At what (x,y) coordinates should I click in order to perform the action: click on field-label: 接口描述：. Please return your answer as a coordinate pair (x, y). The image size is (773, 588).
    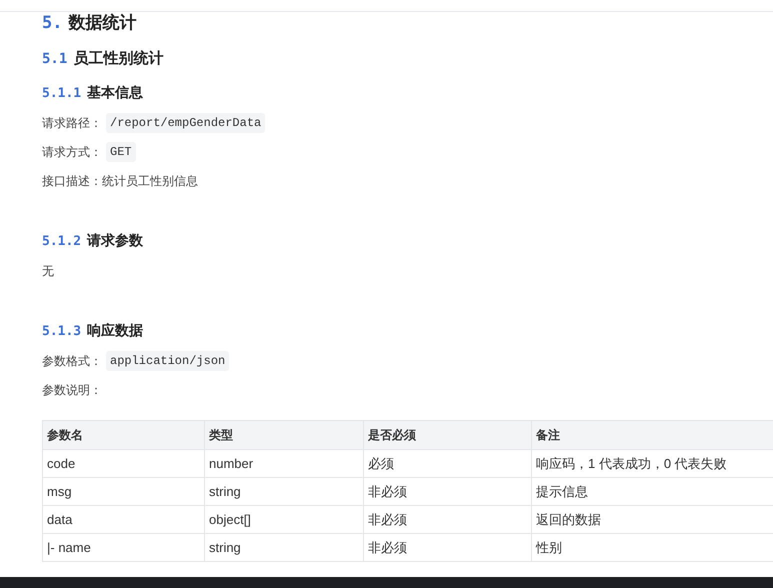
    Looking at the image, I should click on (72, 181).